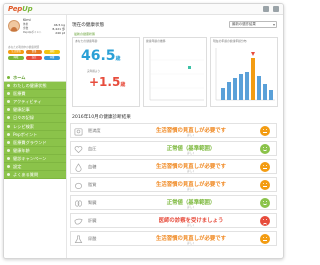  I want to click on recipe-icon, so click(8, 126).